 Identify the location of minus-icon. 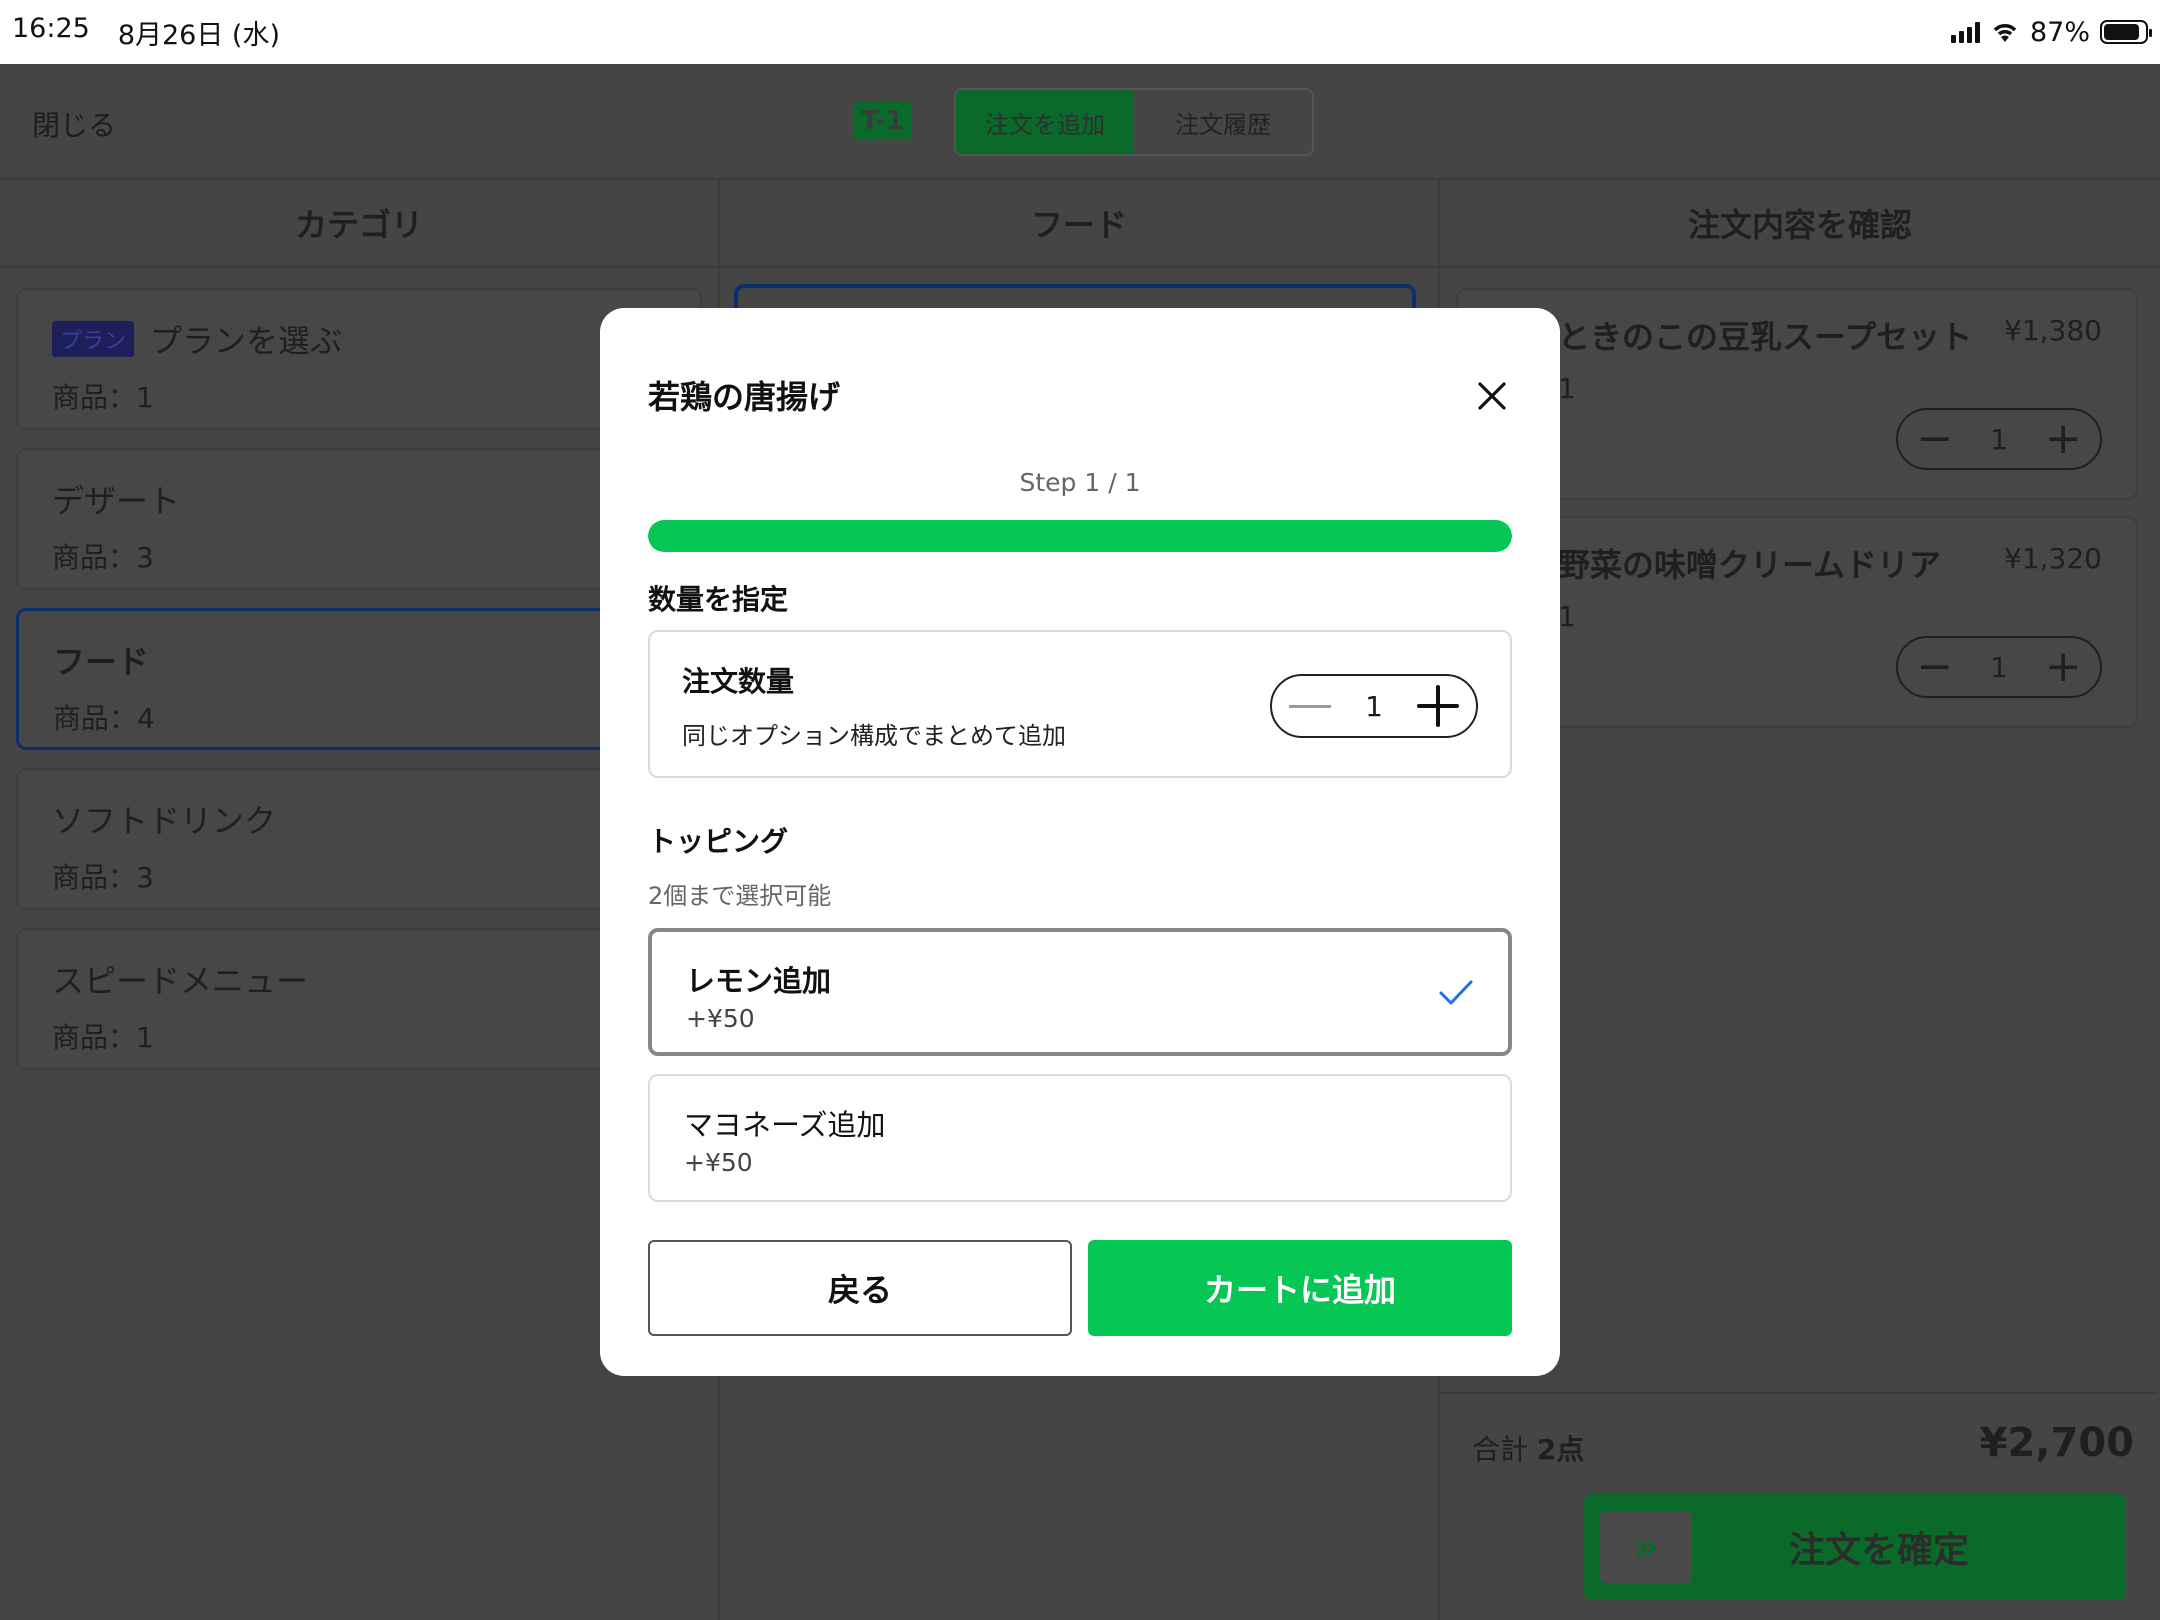
(1310, 706).